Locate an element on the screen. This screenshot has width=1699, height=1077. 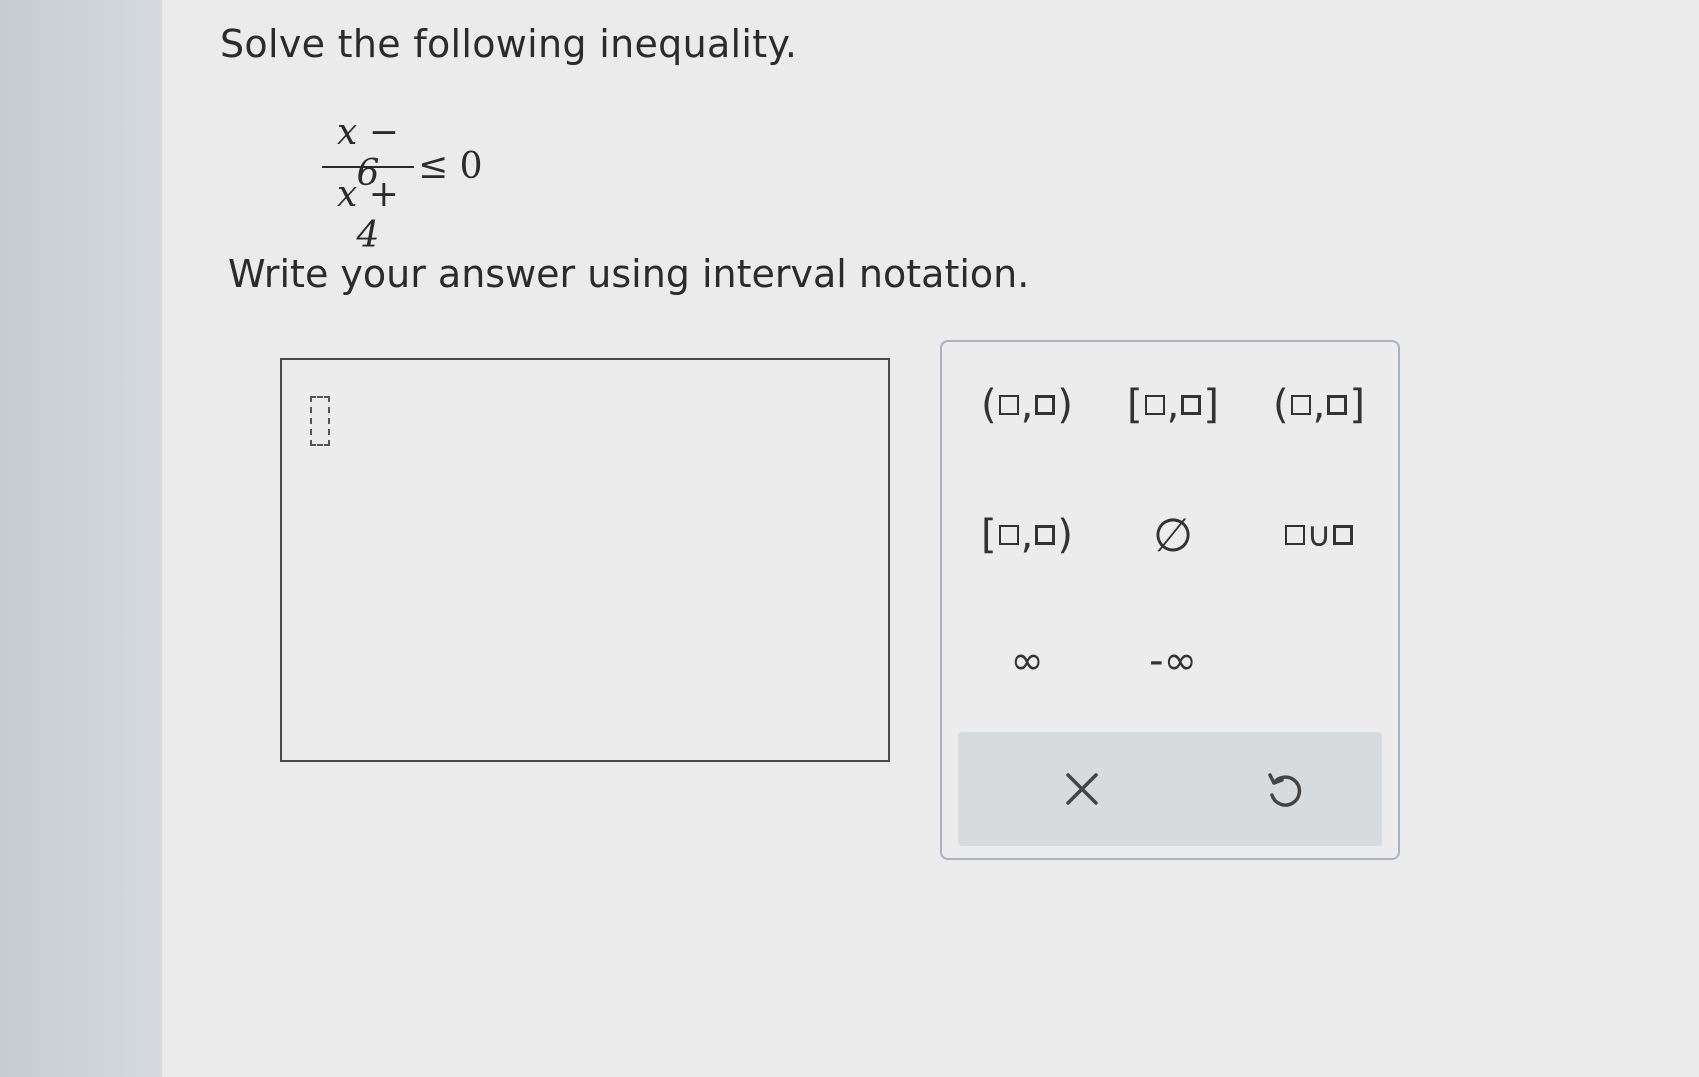
undo-button is located at coordinates (1284, 789).